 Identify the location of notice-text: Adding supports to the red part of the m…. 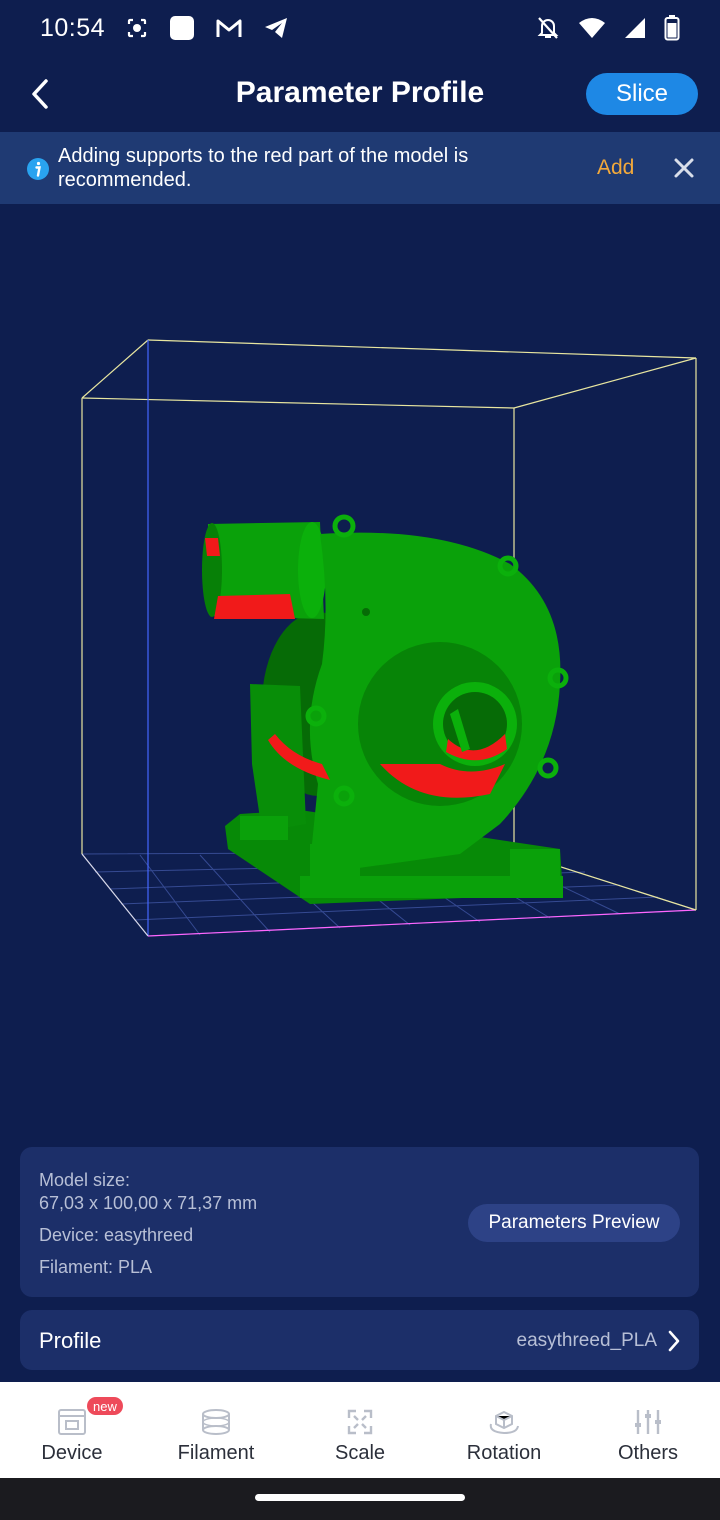
(263, 168).